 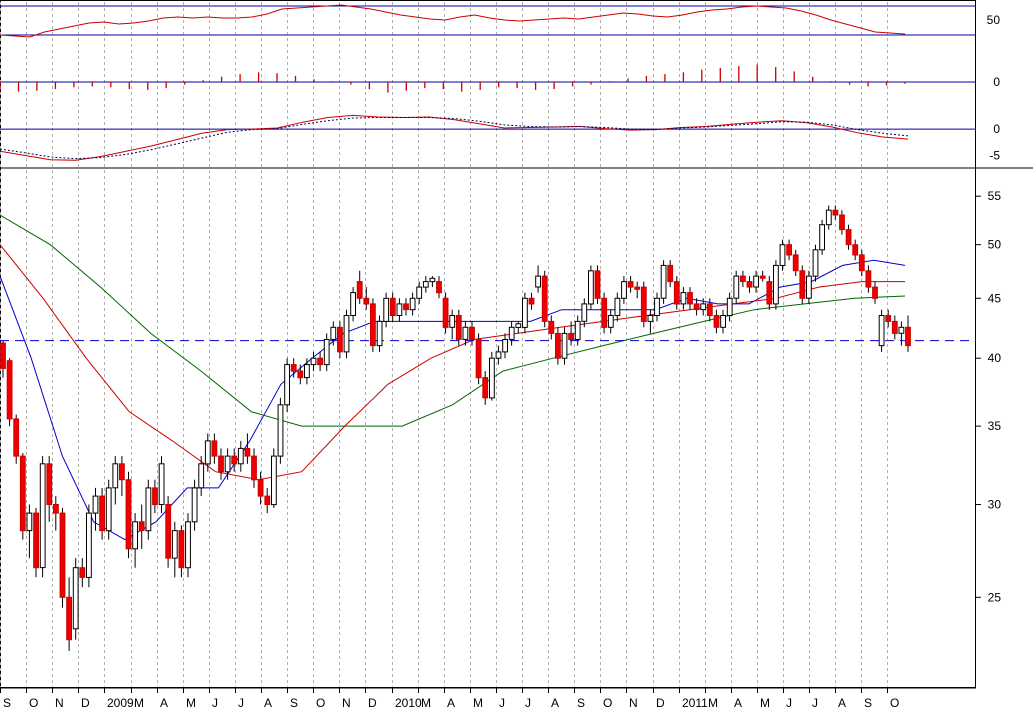 I want to click on price-tick-label: 25, so click(x=995, y=597).